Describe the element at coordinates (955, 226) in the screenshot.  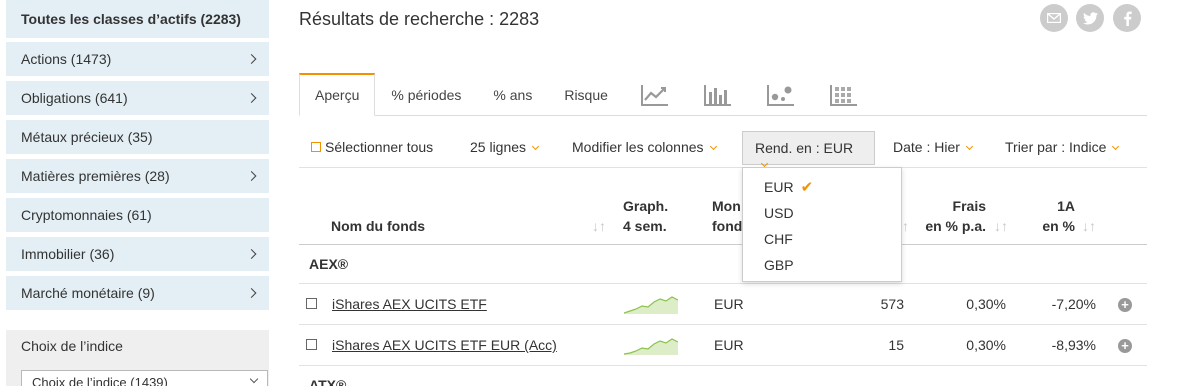
I see `col-header-fees-line2: en % p.a.` at that location.